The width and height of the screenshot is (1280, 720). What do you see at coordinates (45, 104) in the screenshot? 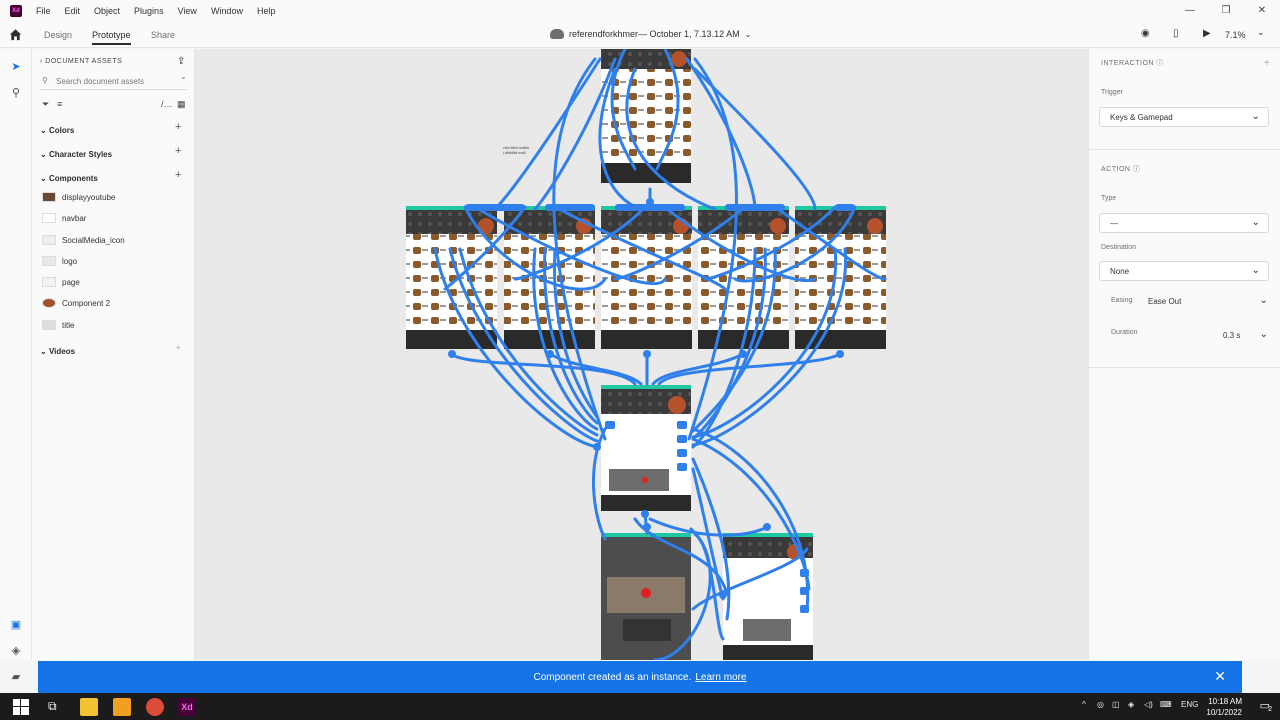
I see `filter-icon: ⏷` at bounding box center [45, 104].